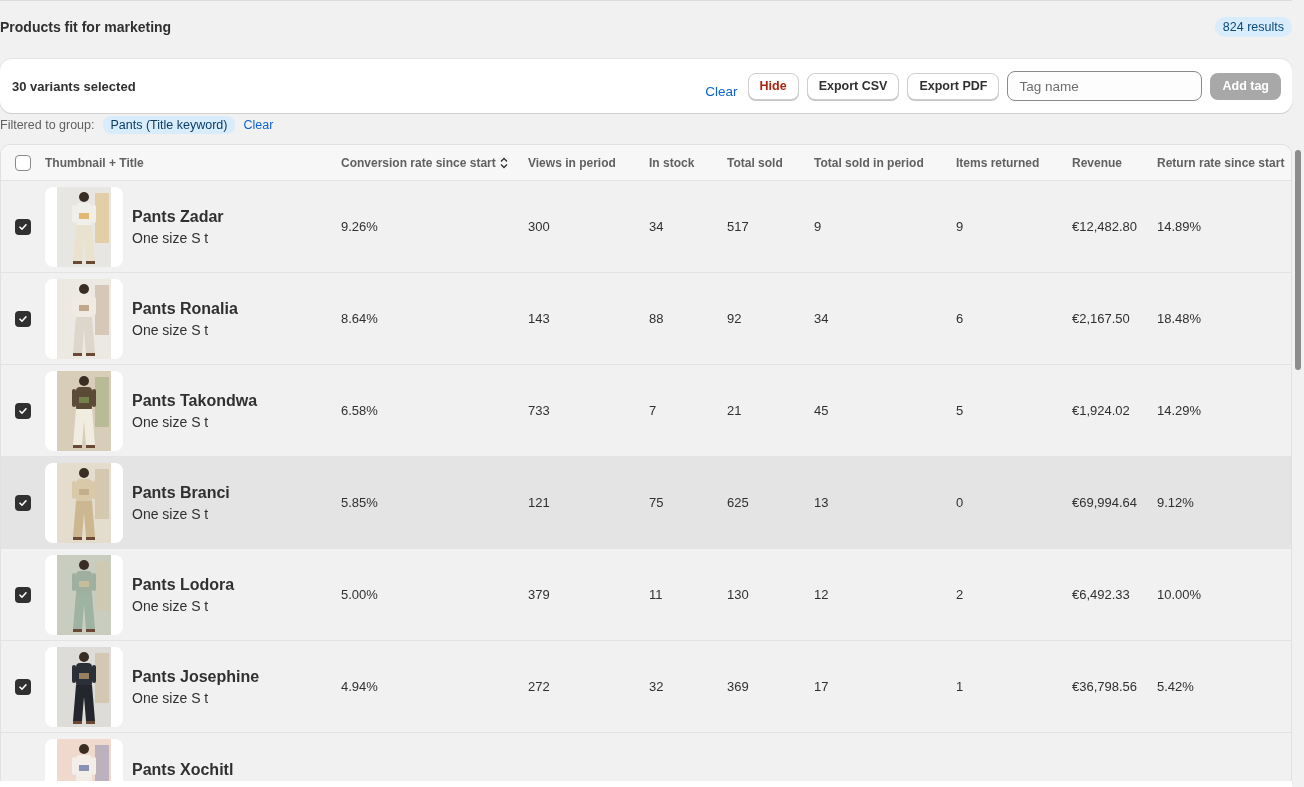  What do you see at coordinates (418, 162) in the screenshot?
I see `column-header: Conversion rate since start` at bounding box center [418, 162].